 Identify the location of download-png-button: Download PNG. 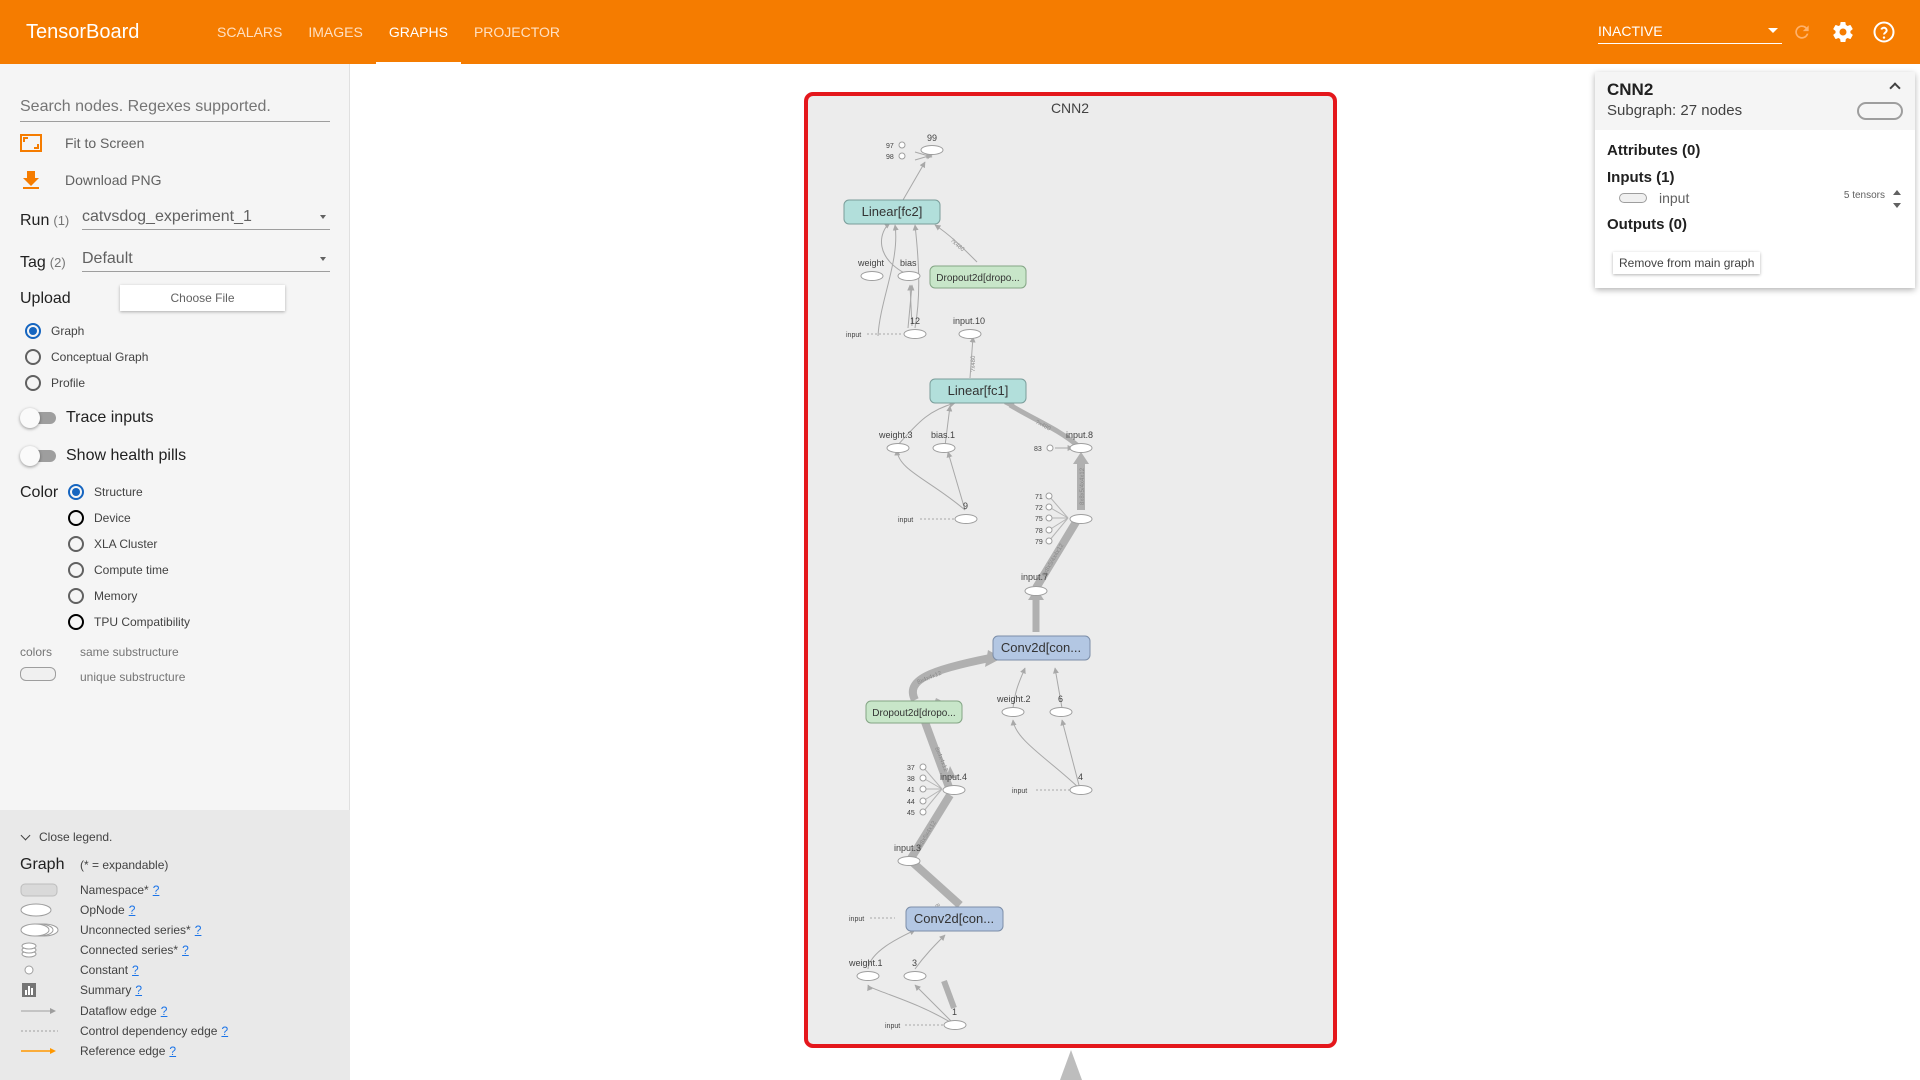
(91, 180).